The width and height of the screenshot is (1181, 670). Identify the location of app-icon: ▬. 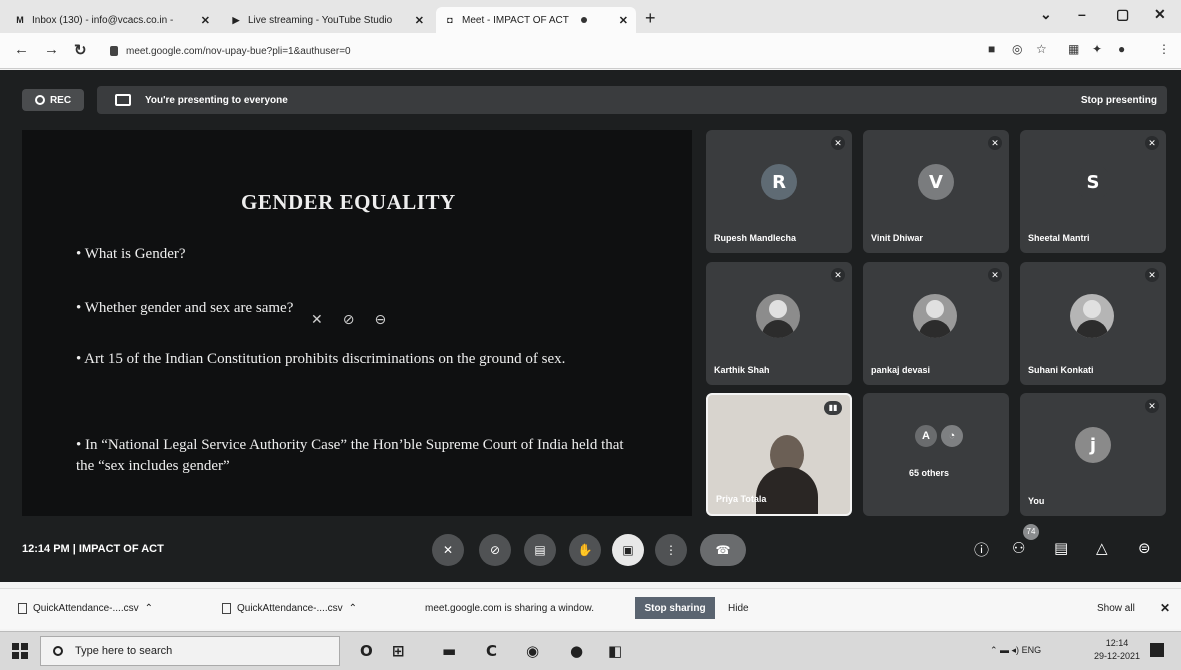
(449, 651).